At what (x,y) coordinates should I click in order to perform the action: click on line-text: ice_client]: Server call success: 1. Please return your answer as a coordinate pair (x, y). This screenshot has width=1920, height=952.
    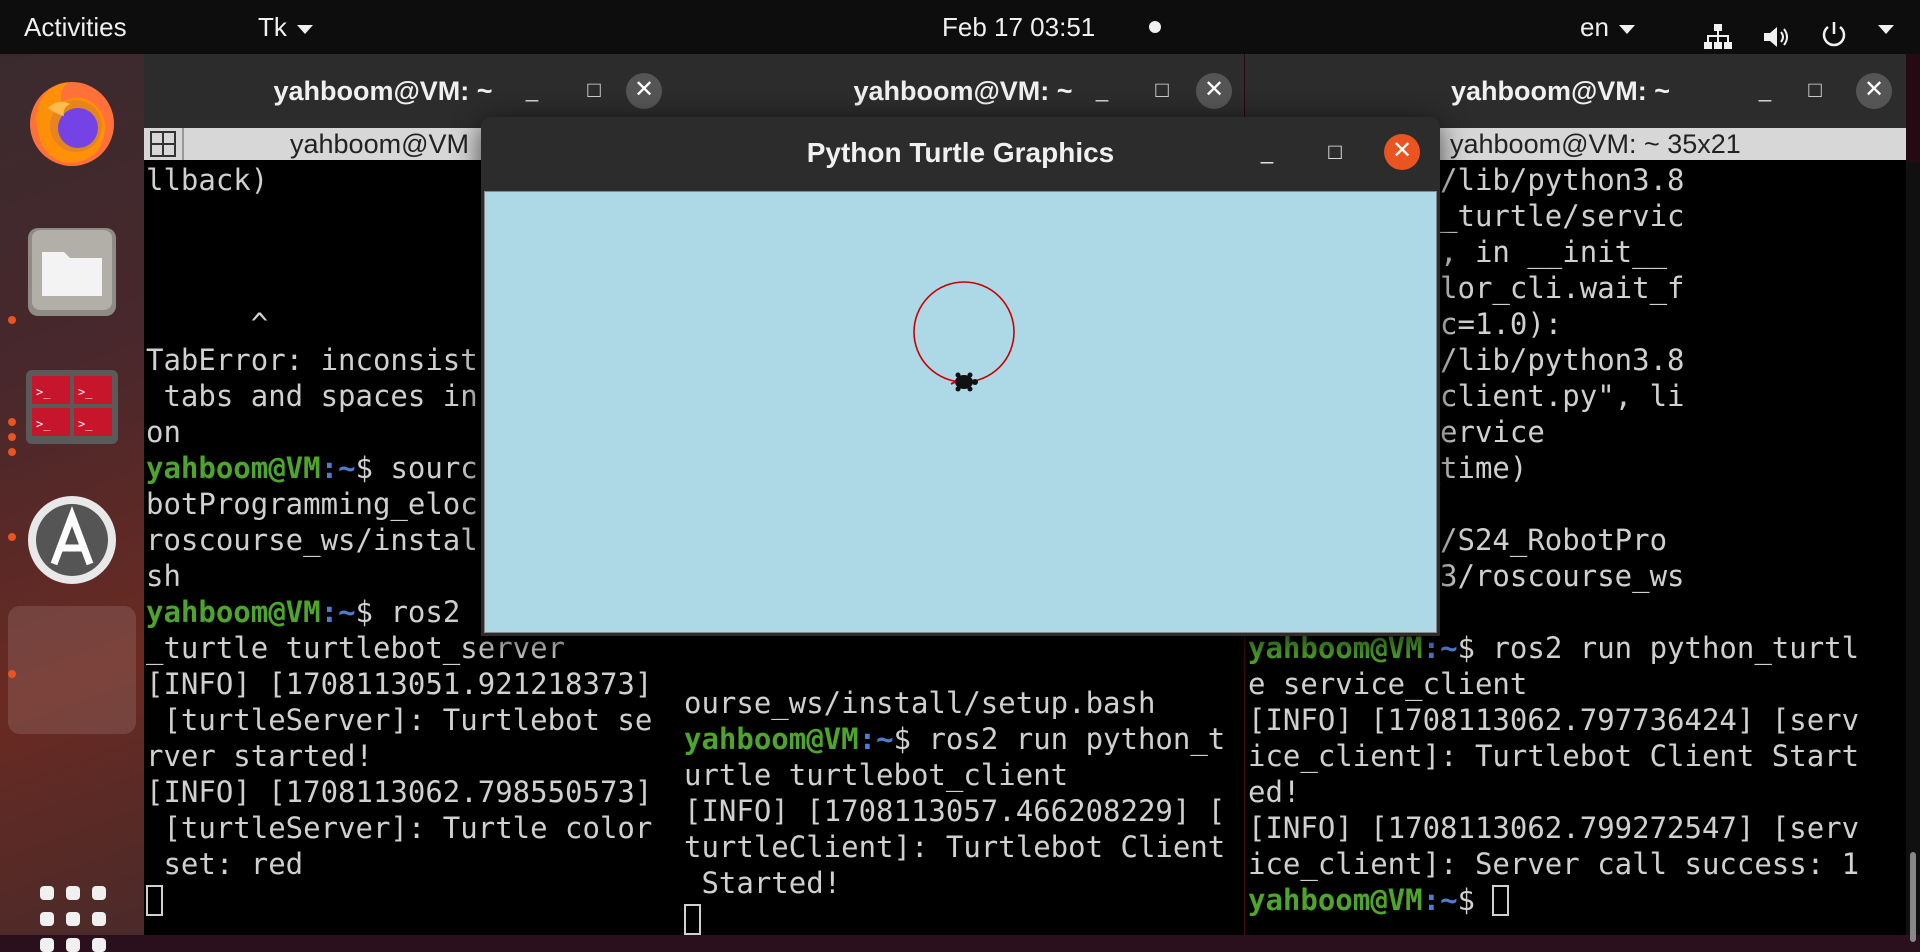
    Looking at the image, I should click on (1554, 864).